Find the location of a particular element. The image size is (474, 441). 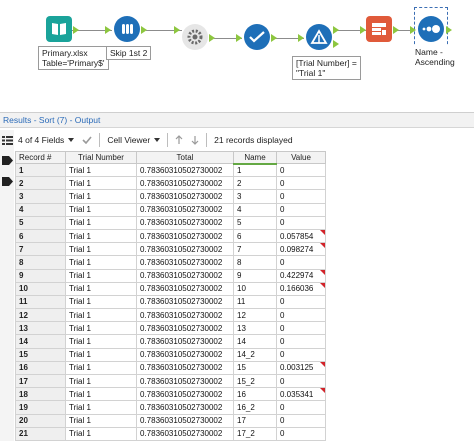

table-row: 21 Trial 1 0.78360310502730002 17_2 0 is located at coordinates (170, 433).